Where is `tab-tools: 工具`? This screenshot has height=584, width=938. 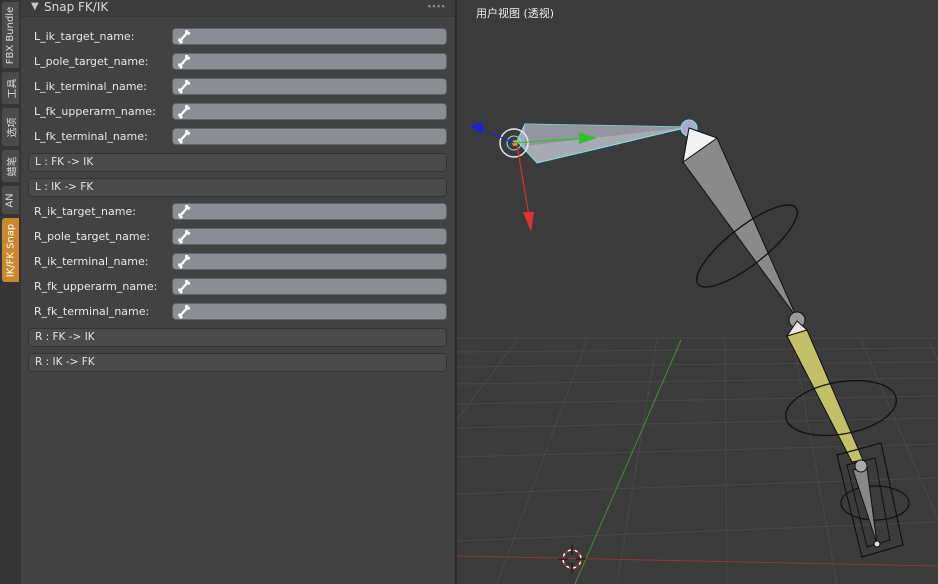 tab-tools: 工具 is located at coordinates (10, 88).